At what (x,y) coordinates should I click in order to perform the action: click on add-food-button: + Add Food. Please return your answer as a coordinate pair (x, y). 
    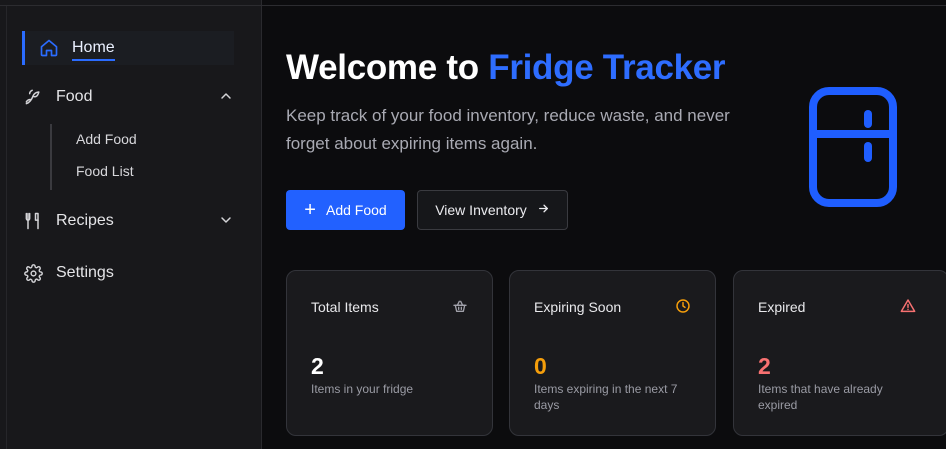
    Looking at the image, I should click on (345, 210).